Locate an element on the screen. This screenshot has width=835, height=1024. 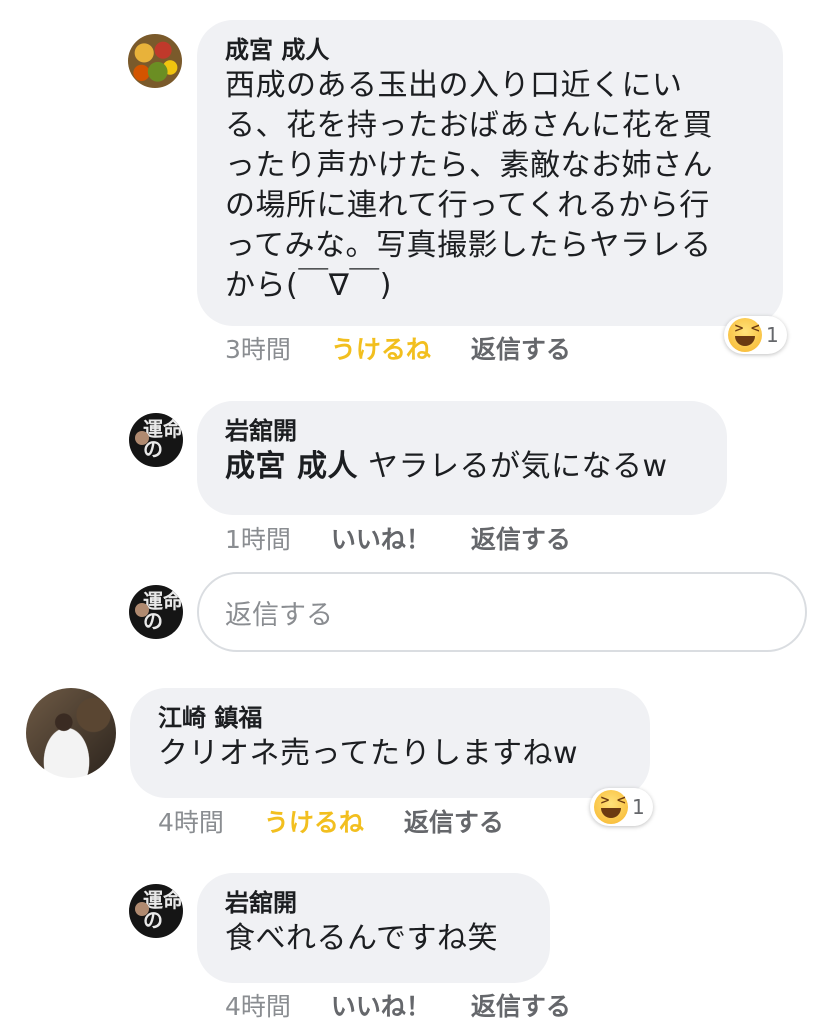
comment-bubble: 江崎 鎮福 クリオネ売ってたりしますねw is located at coordinates (390, 743).